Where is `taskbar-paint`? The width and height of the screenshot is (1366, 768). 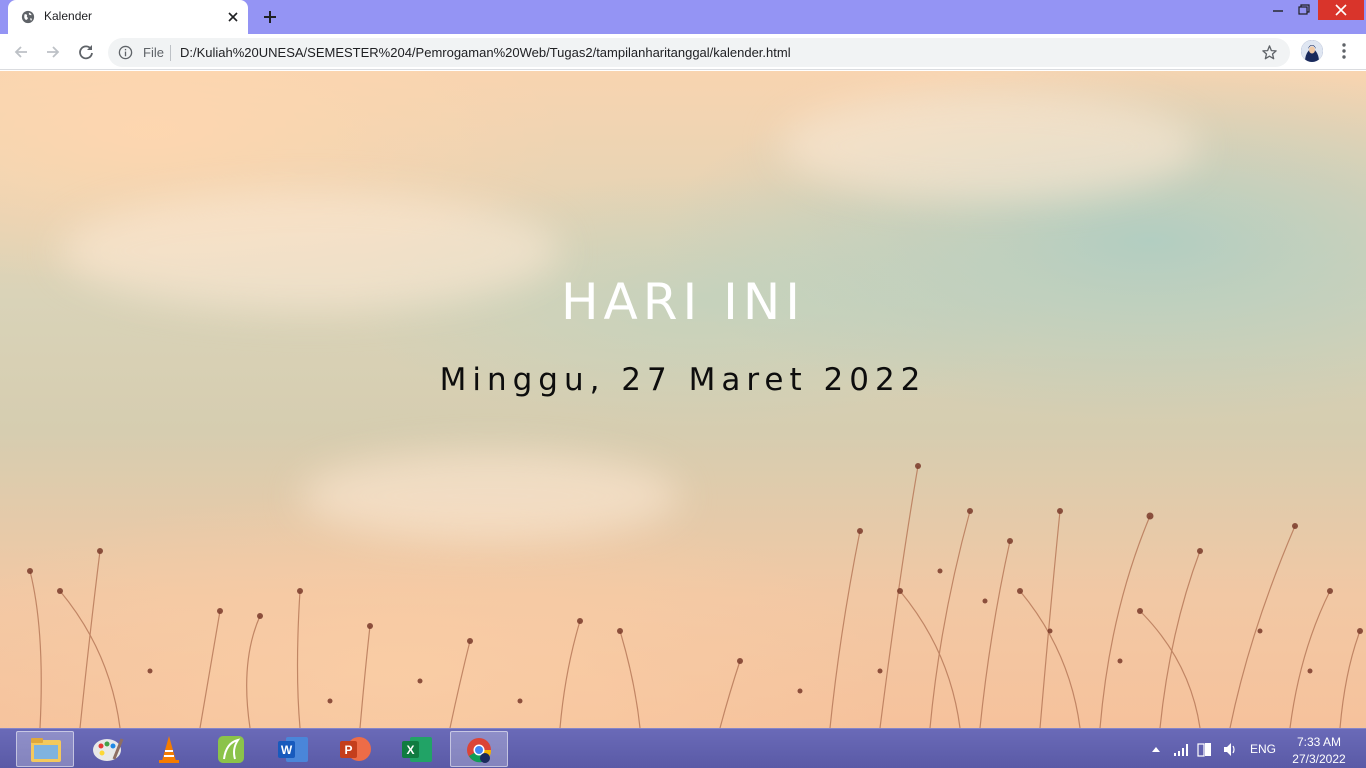 taskbar-paint is located at coordinates (107, 749).